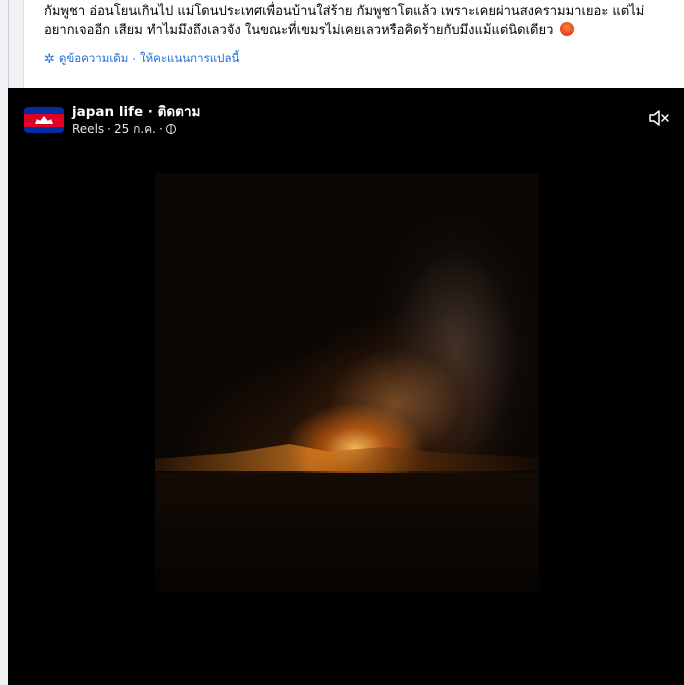  What do you see at coordinates (135, 129) in the screenshot?
I see `post-date-link: 25 ก.ค.` at bounding box center [135, 129].